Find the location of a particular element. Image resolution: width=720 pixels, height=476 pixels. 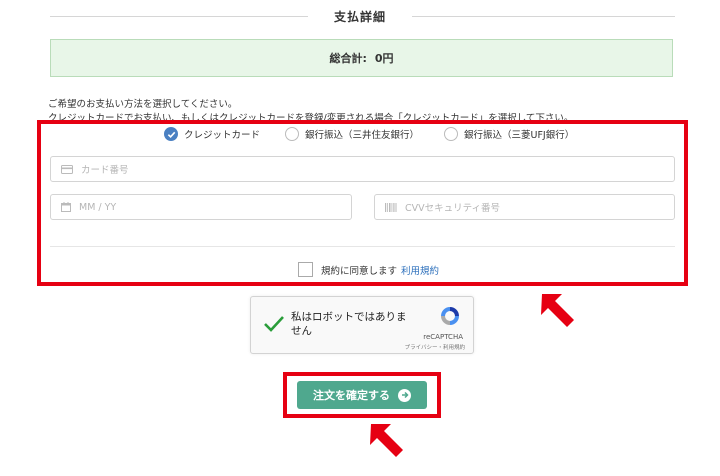

recaptcha-brand: reCAPTCHA is located at coordinates (443, 337).